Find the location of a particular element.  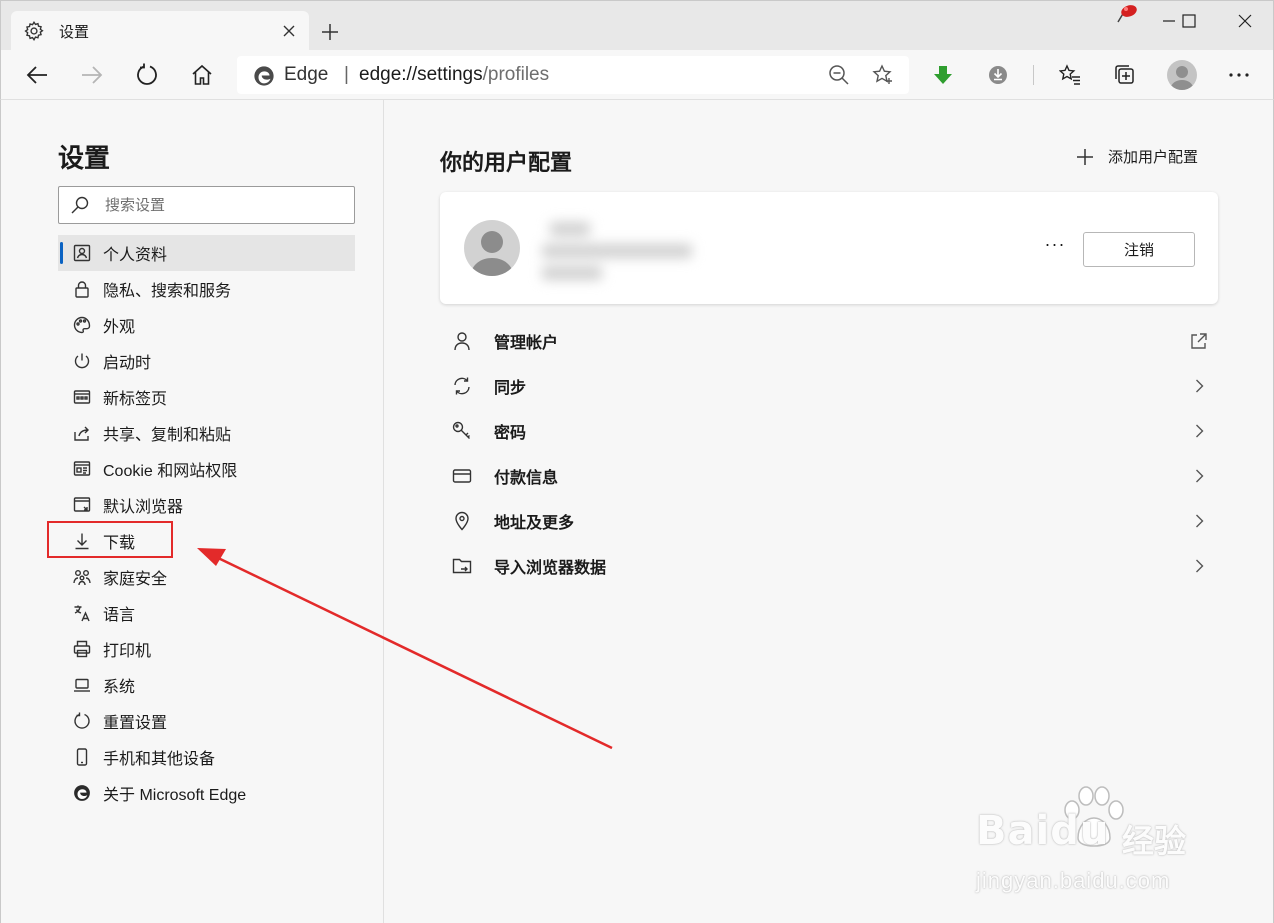

watermark-url: jingyan.baidu.com is located at coordinates (1073, 880).